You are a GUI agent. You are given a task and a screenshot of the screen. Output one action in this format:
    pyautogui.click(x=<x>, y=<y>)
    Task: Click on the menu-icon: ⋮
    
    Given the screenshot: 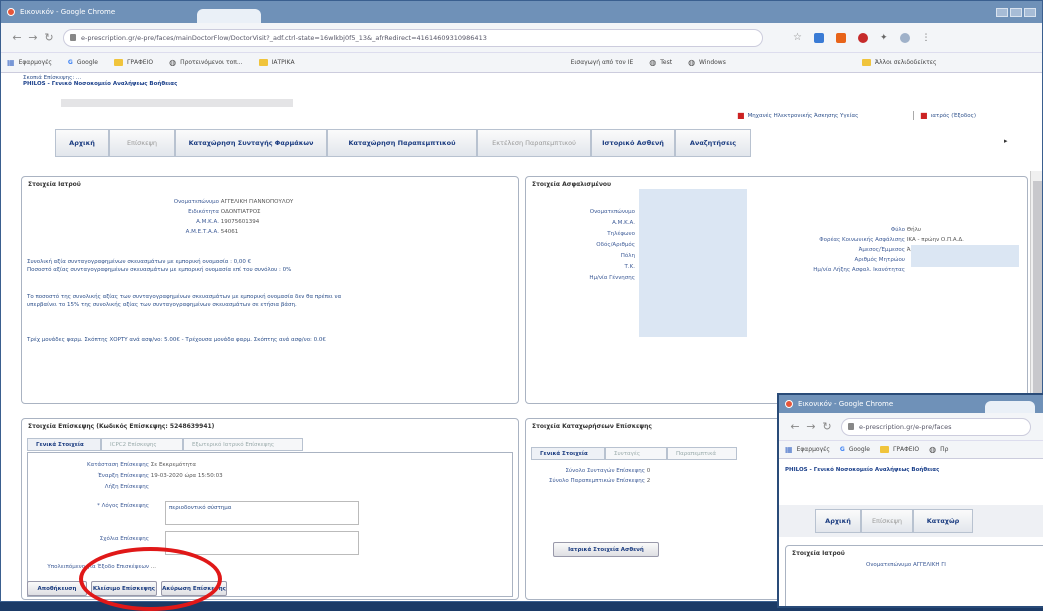 What is the action you would take?
    pyautogui.click(x=926, y=38)
    